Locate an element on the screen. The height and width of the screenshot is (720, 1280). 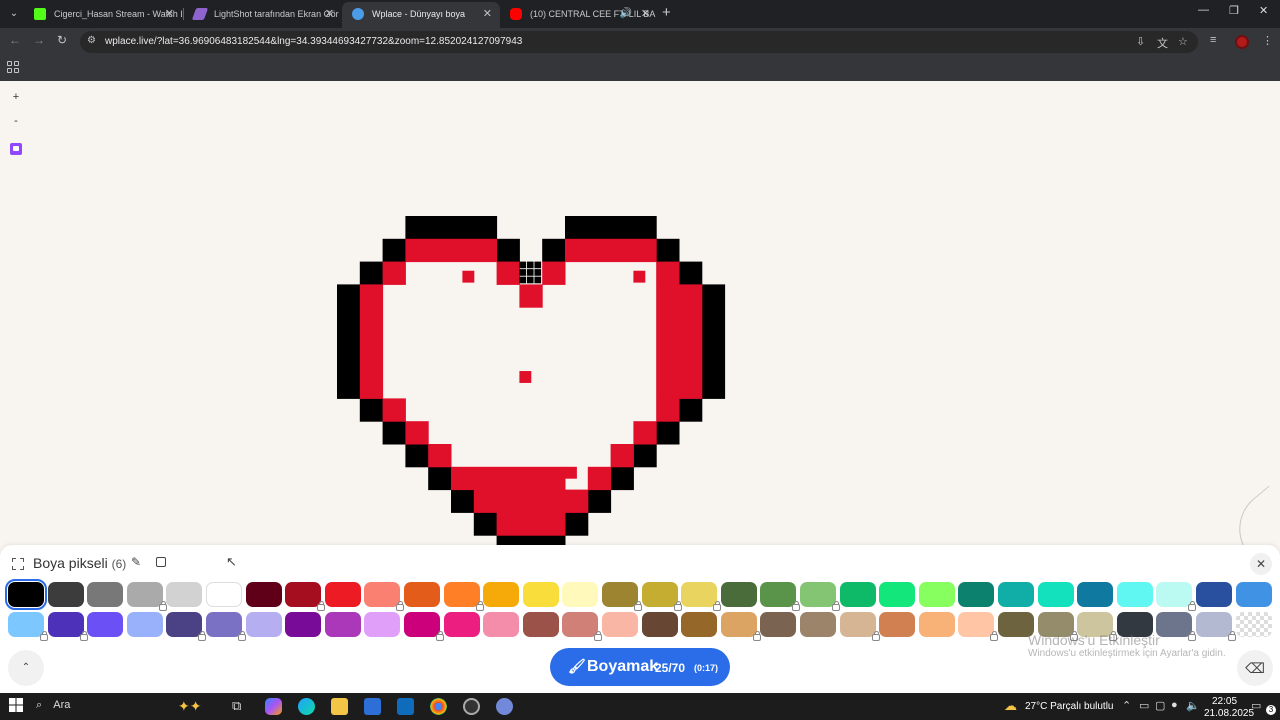
translate-icon: 文 is located at coordinates (1162, 43).